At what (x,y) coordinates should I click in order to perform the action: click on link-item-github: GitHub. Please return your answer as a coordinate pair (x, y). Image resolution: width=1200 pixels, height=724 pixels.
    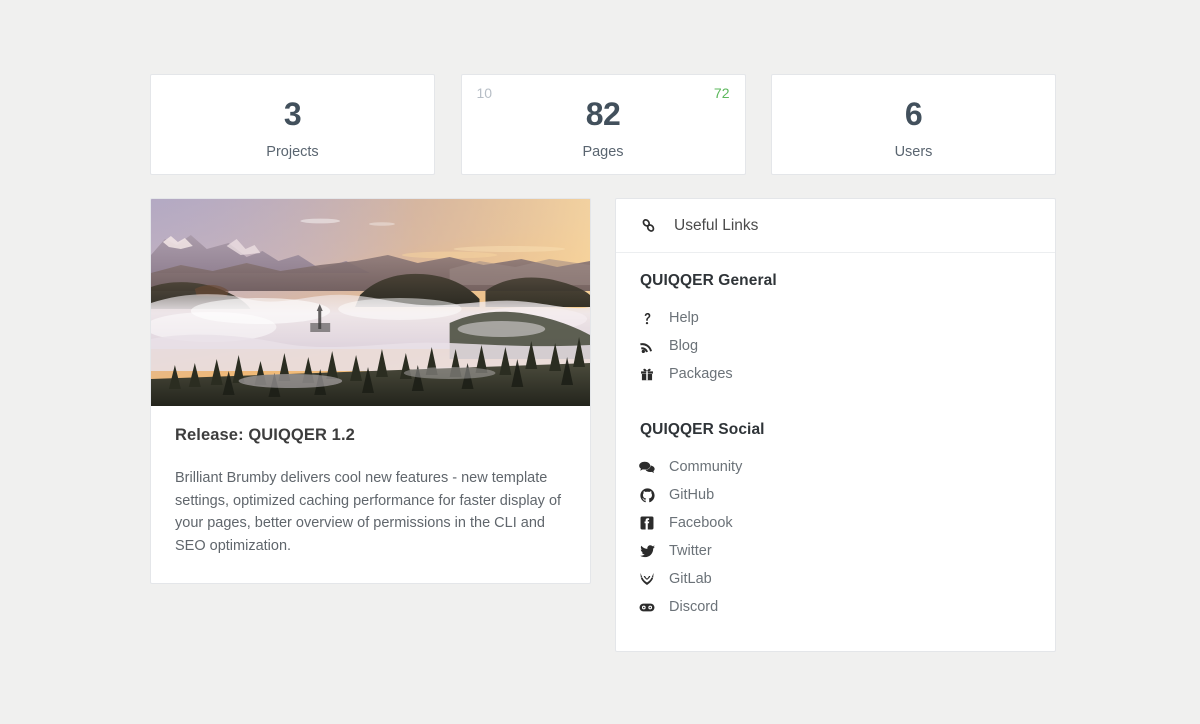
    Looking at the image, I should click on (835, 495).